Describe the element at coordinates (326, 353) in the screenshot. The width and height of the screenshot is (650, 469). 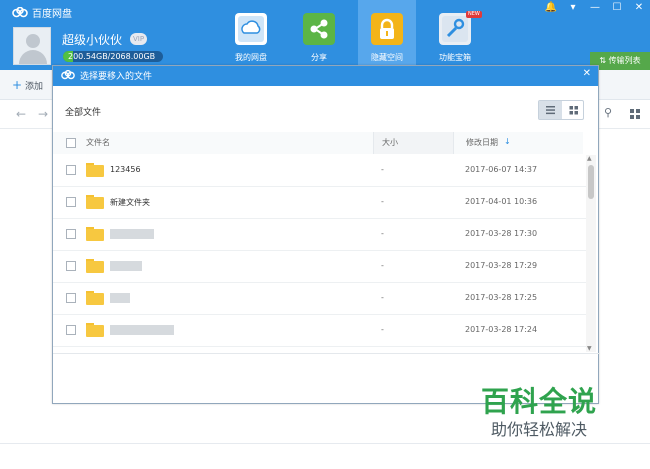
I see `dialog-divider` at that location.